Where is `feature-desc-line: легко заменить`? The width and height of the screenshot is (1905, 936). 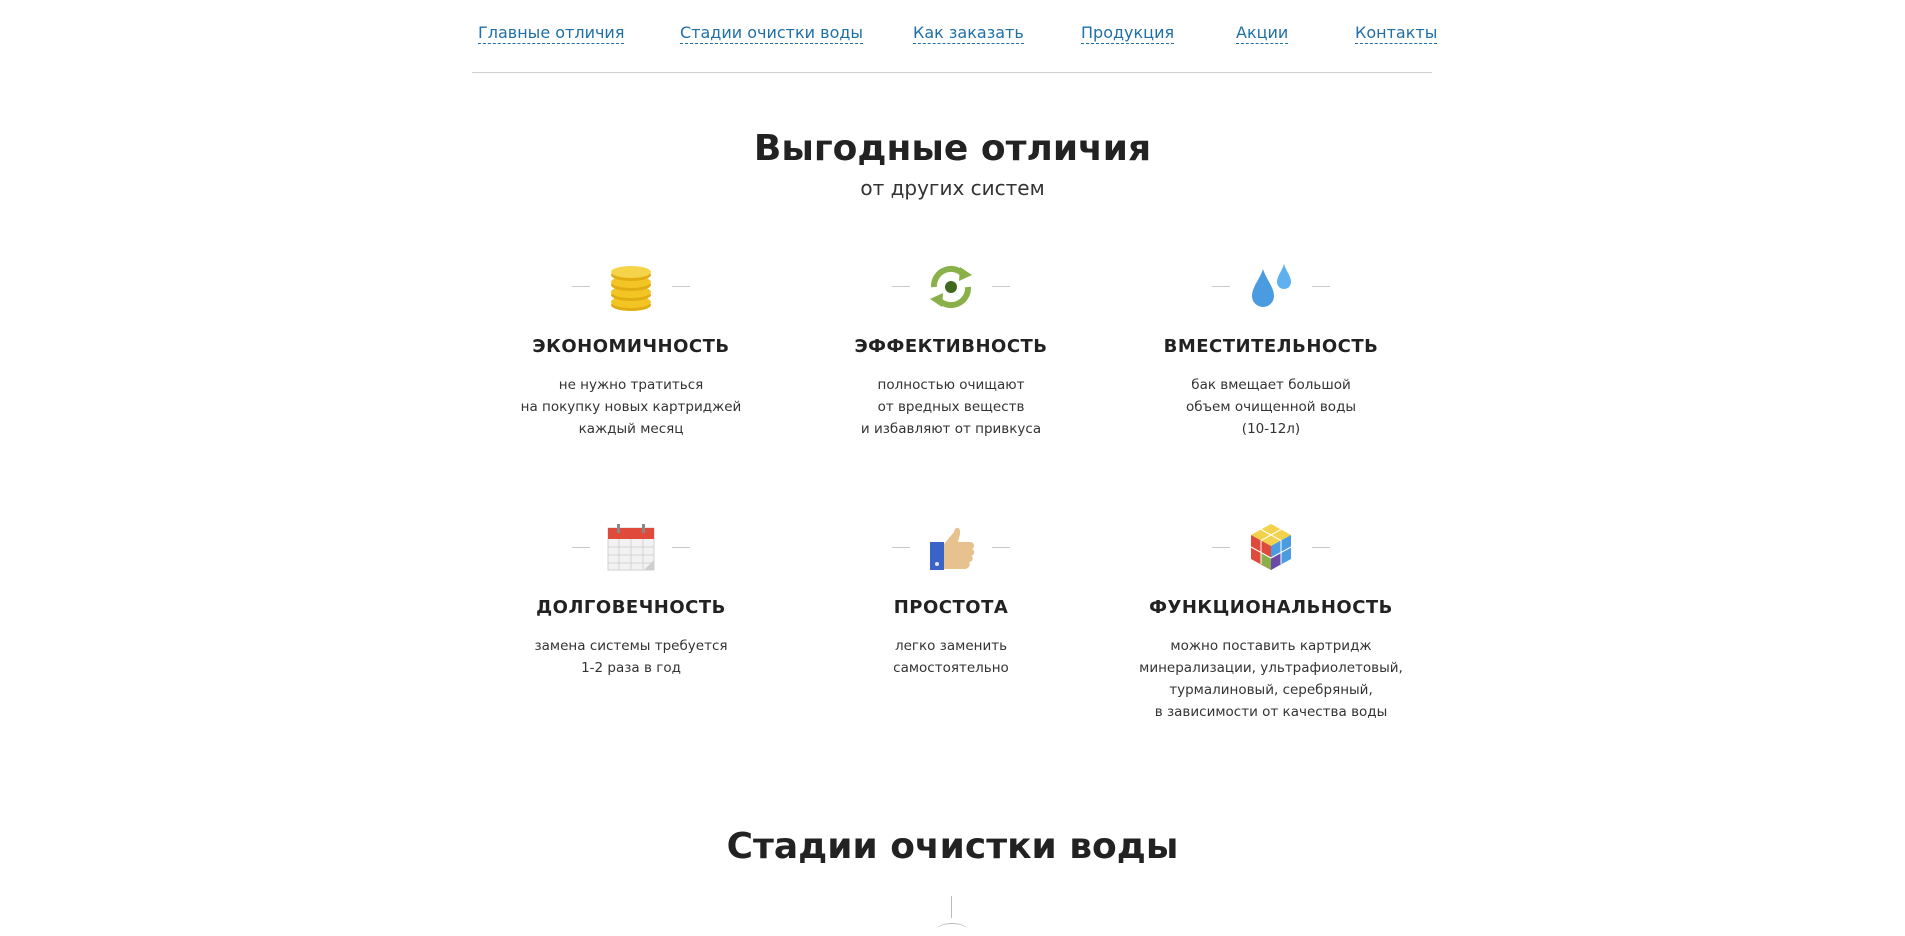 feature-desc-line: легко заменить is located at coordinates (951, 646).